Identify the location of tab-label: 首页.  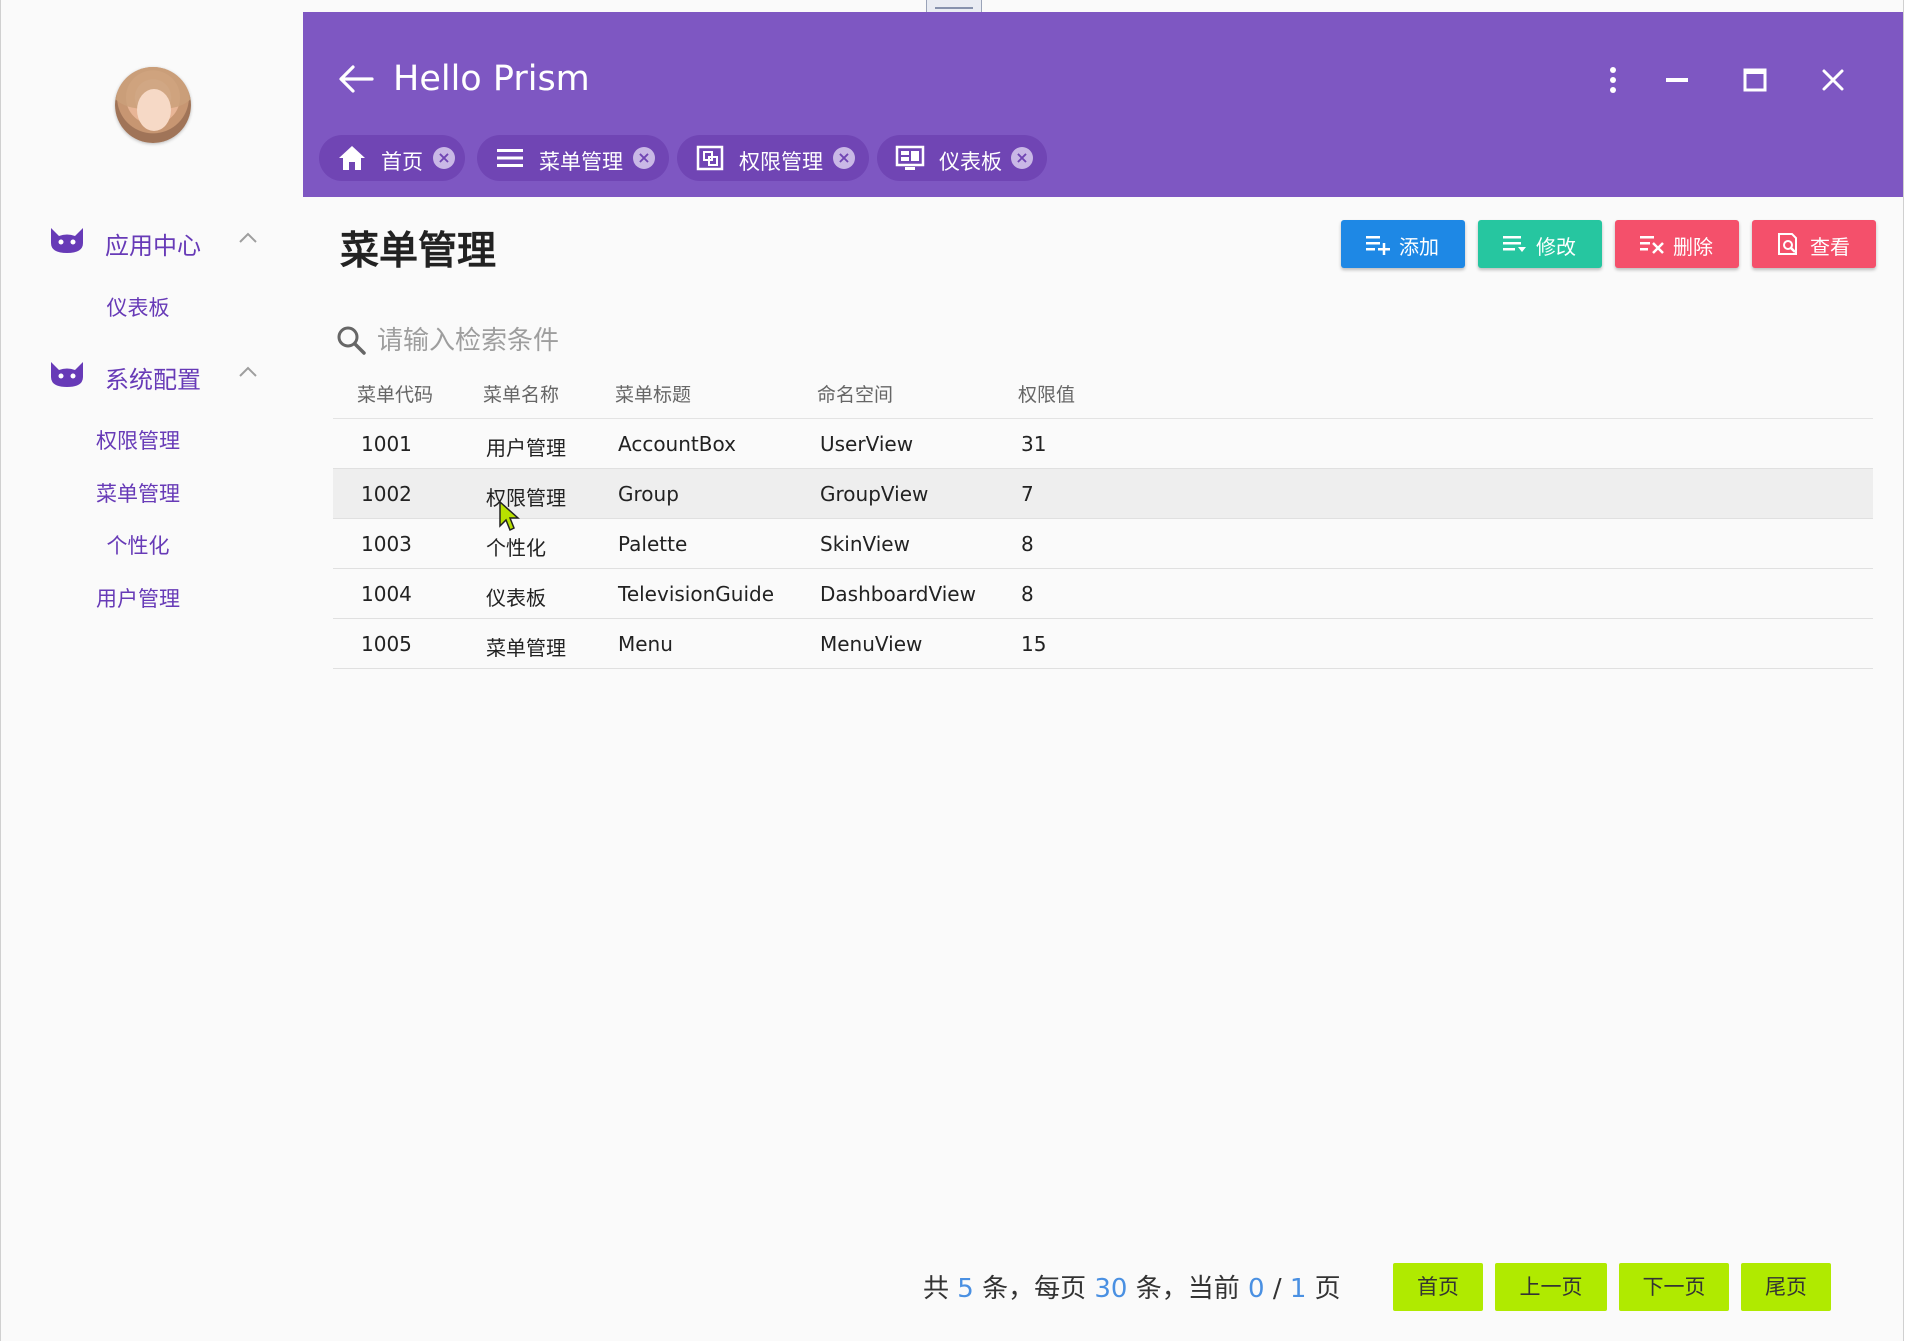
(402, 162).